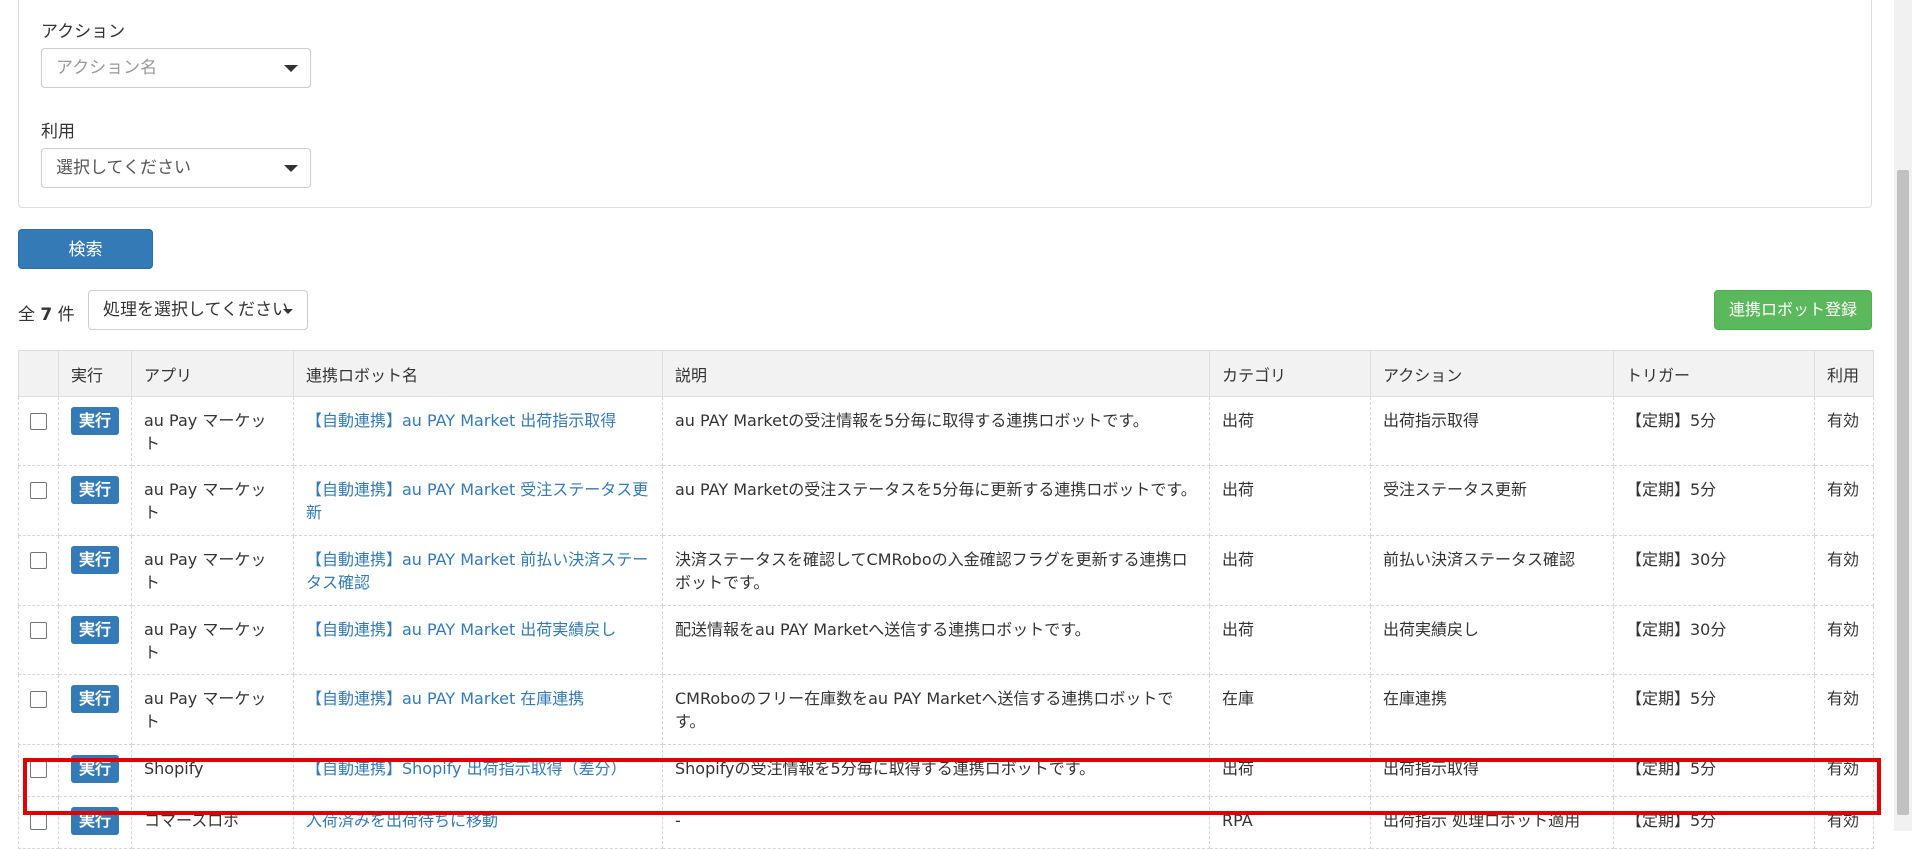  I want to click on header-run: 実行, so click(95, 373).